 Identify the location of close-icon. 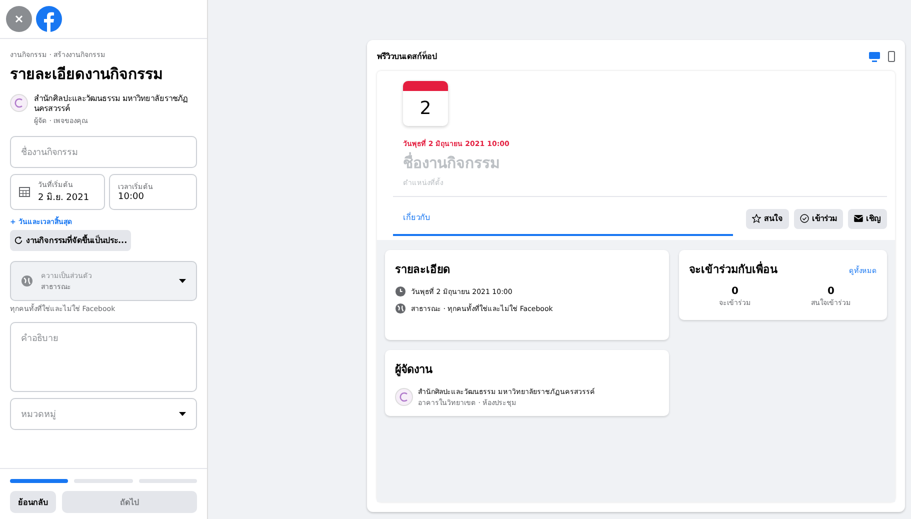
(19, 19).